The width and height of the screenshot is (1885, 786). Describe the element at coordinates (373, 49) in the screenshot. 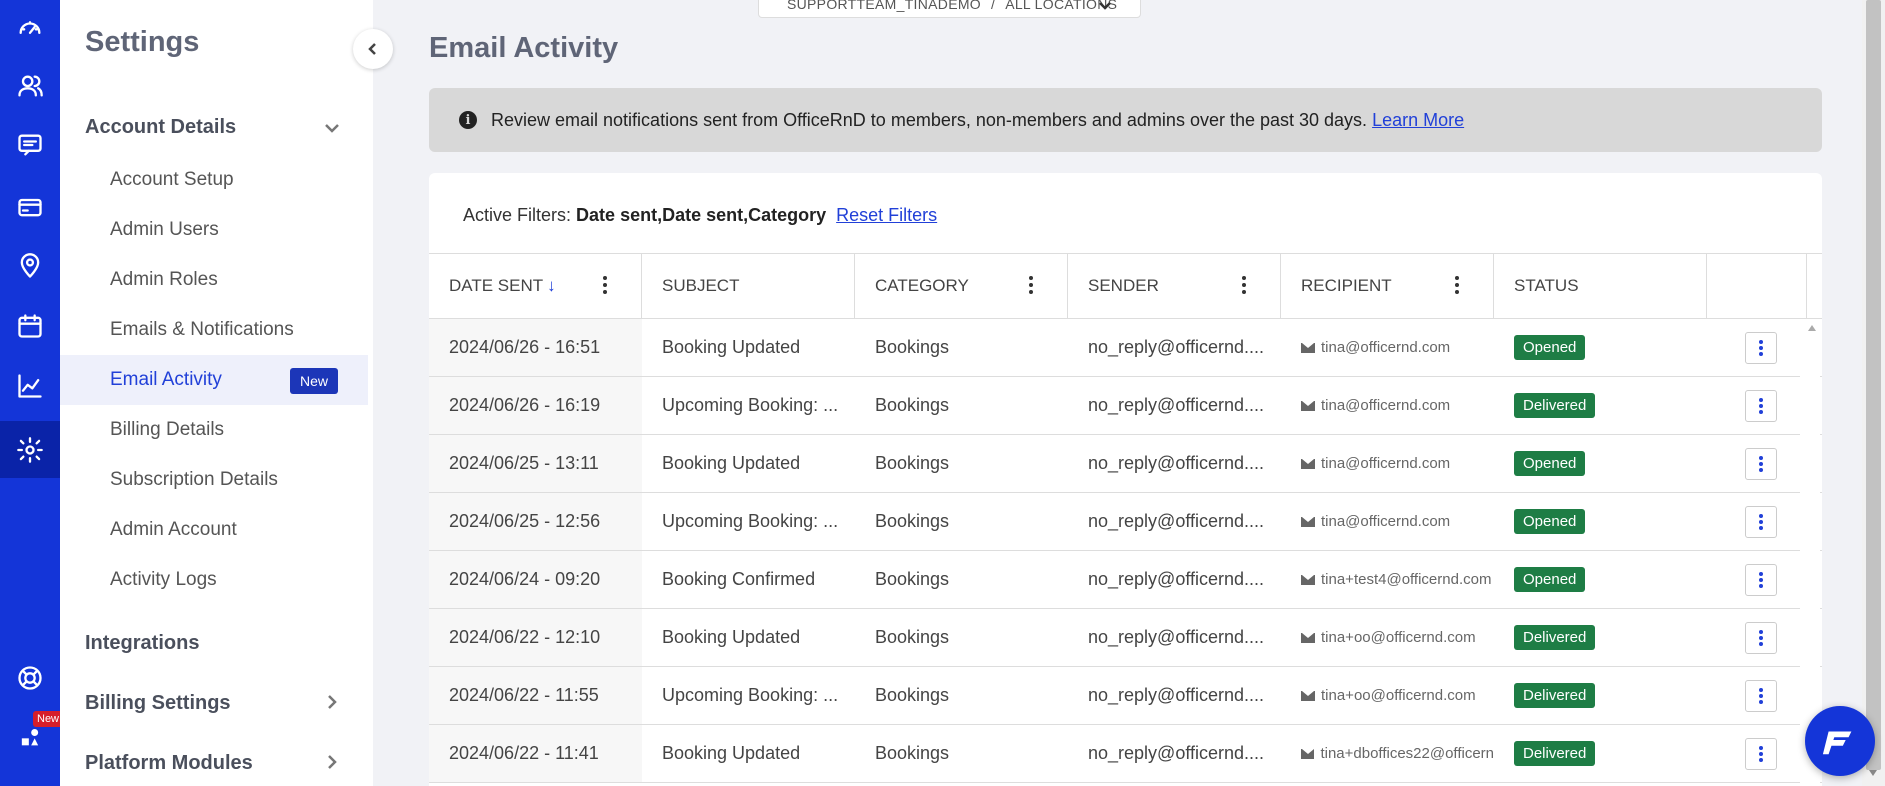

I see `collapse-sidebar-button` at that location.